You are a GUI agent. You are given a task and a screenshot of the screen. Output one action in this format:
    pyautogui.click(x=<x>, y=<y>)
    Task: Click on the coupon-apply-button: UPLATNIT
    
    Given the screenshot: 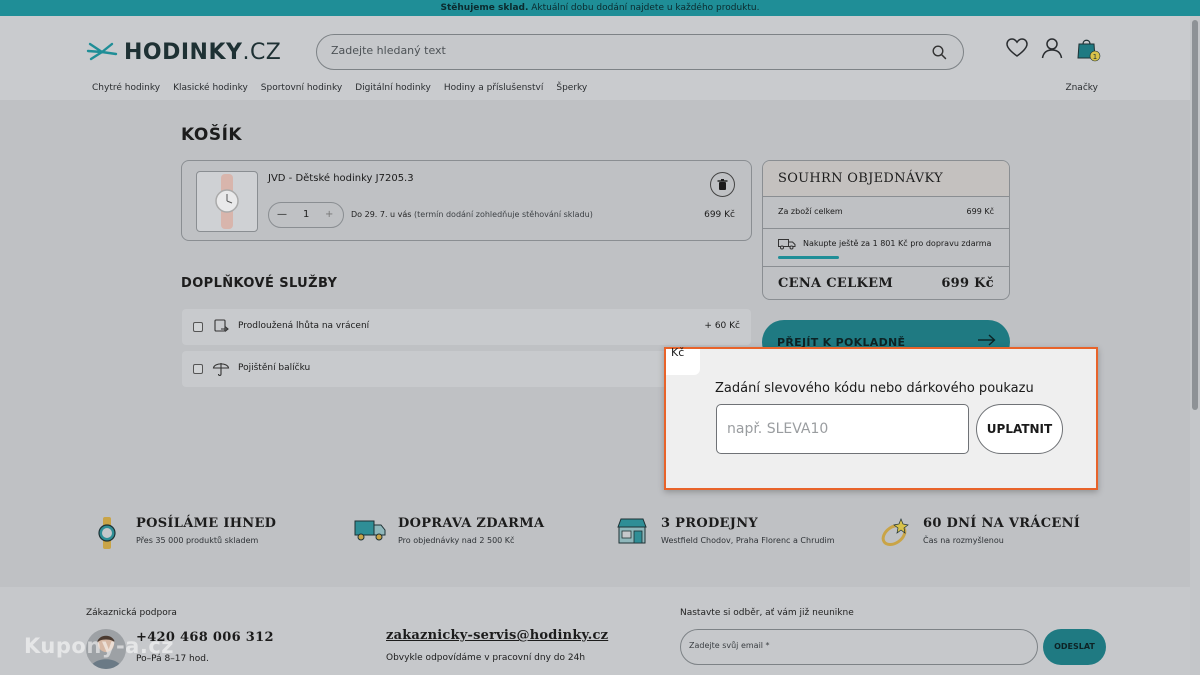 What is the action you would take?
    pyautogui.click(x=1019, y=429)
    